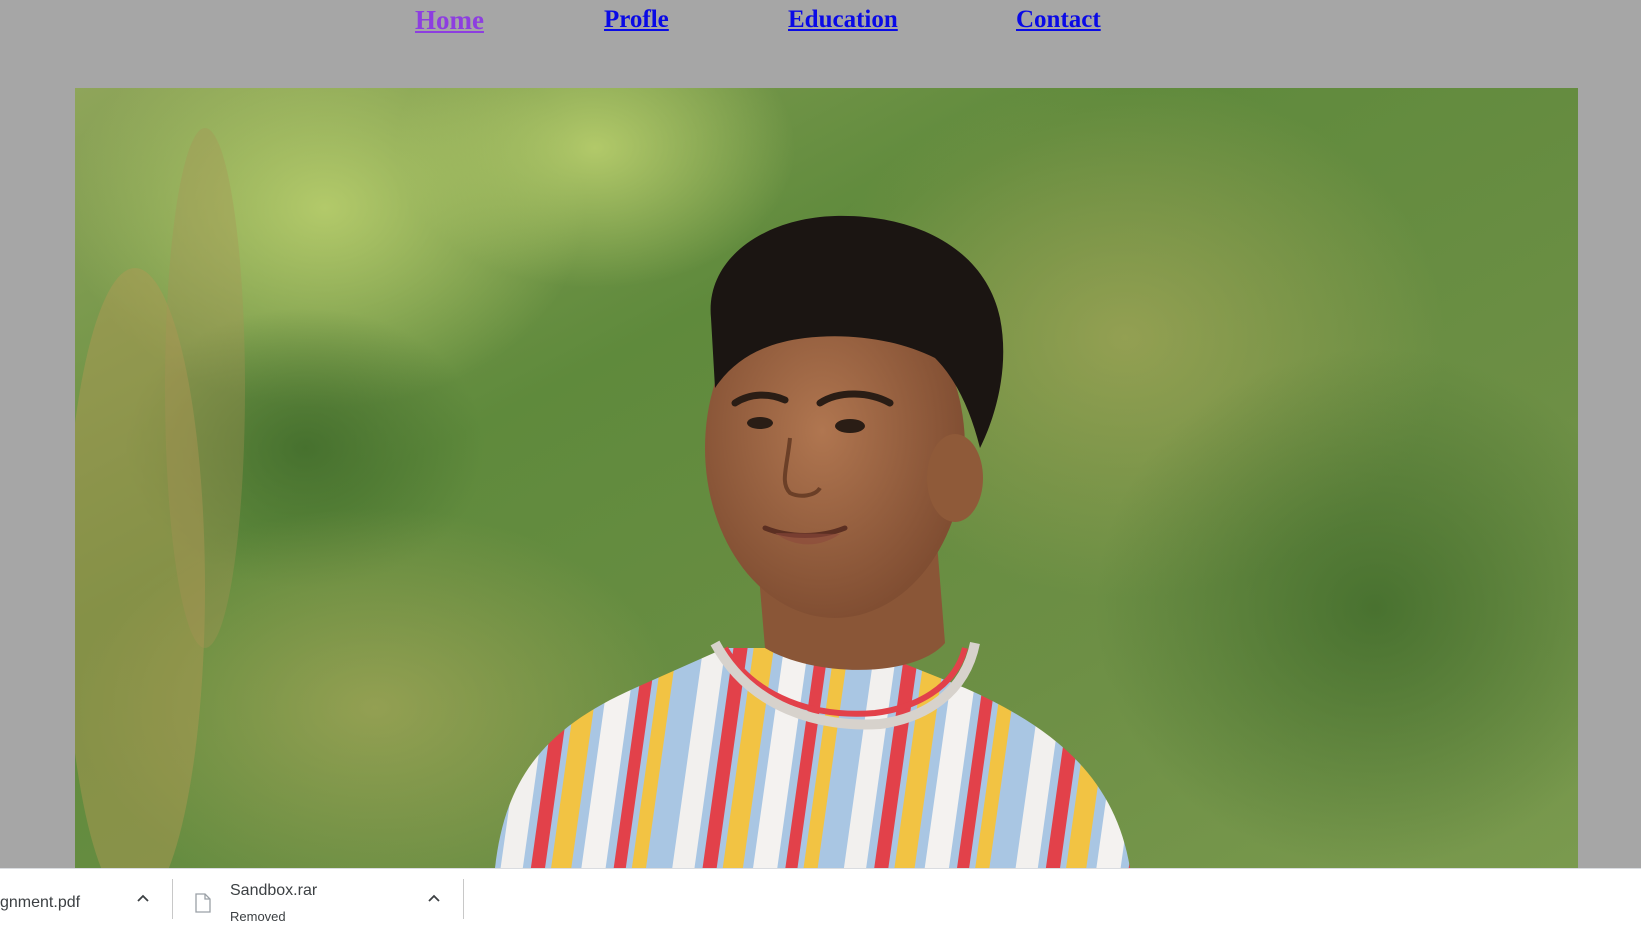  I want to click on download-file-name: Sandbox.rar, so click(274, 890).